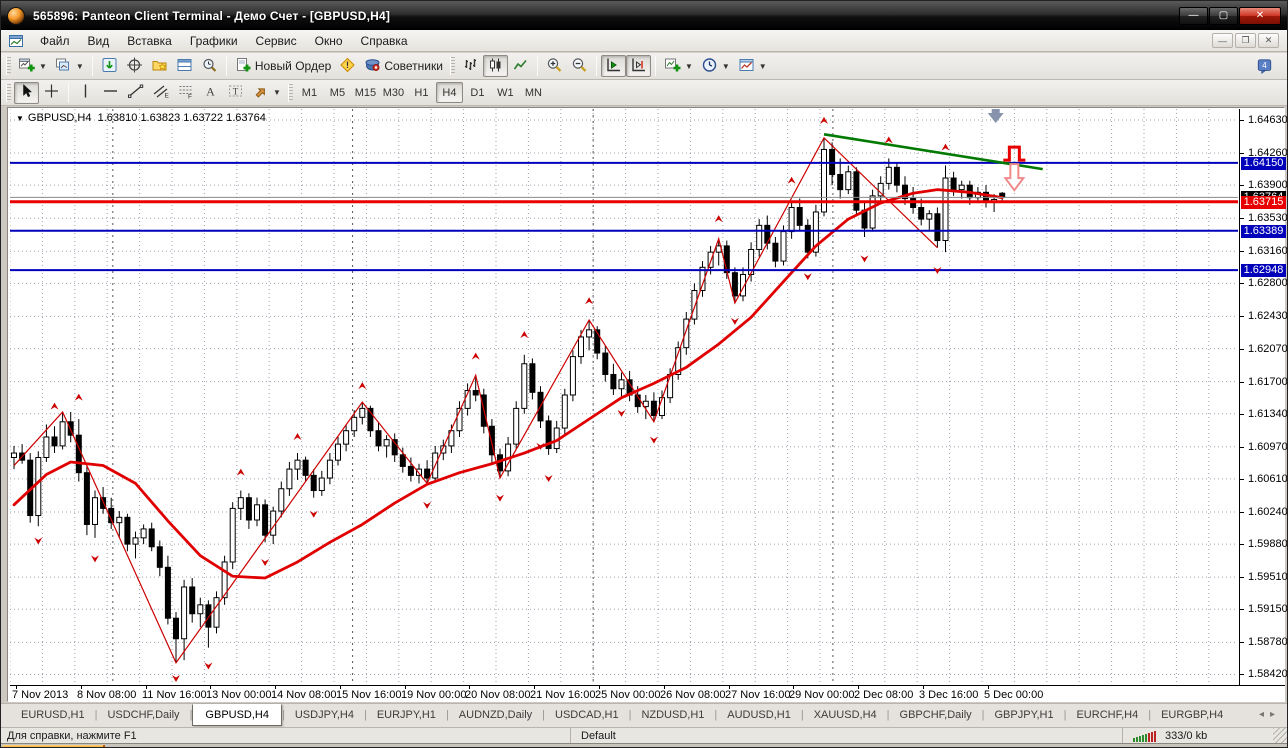  I want to click on zoom-out-button, so click(579, 66).